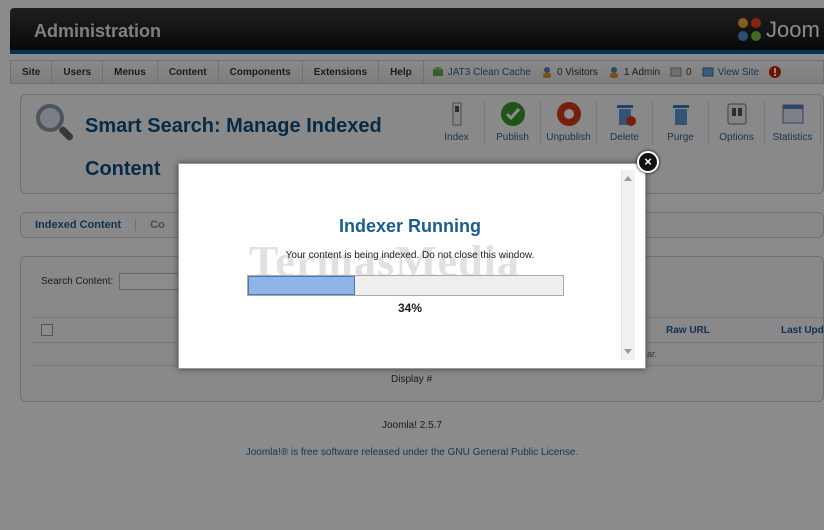  Describe the element at coordinates (628, 351) in the screenshot. I see `scroll-down-icon` at that location.